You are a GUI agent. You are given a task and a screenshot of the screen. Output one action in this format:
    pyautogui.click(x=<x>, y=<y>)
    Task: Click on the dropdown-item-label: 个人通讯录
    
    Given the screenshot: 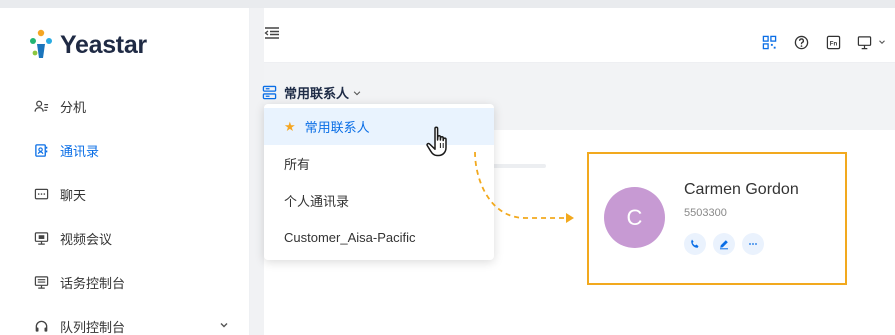 What is the action you would take?
    pyautogui.click(x=317, y=201)
    